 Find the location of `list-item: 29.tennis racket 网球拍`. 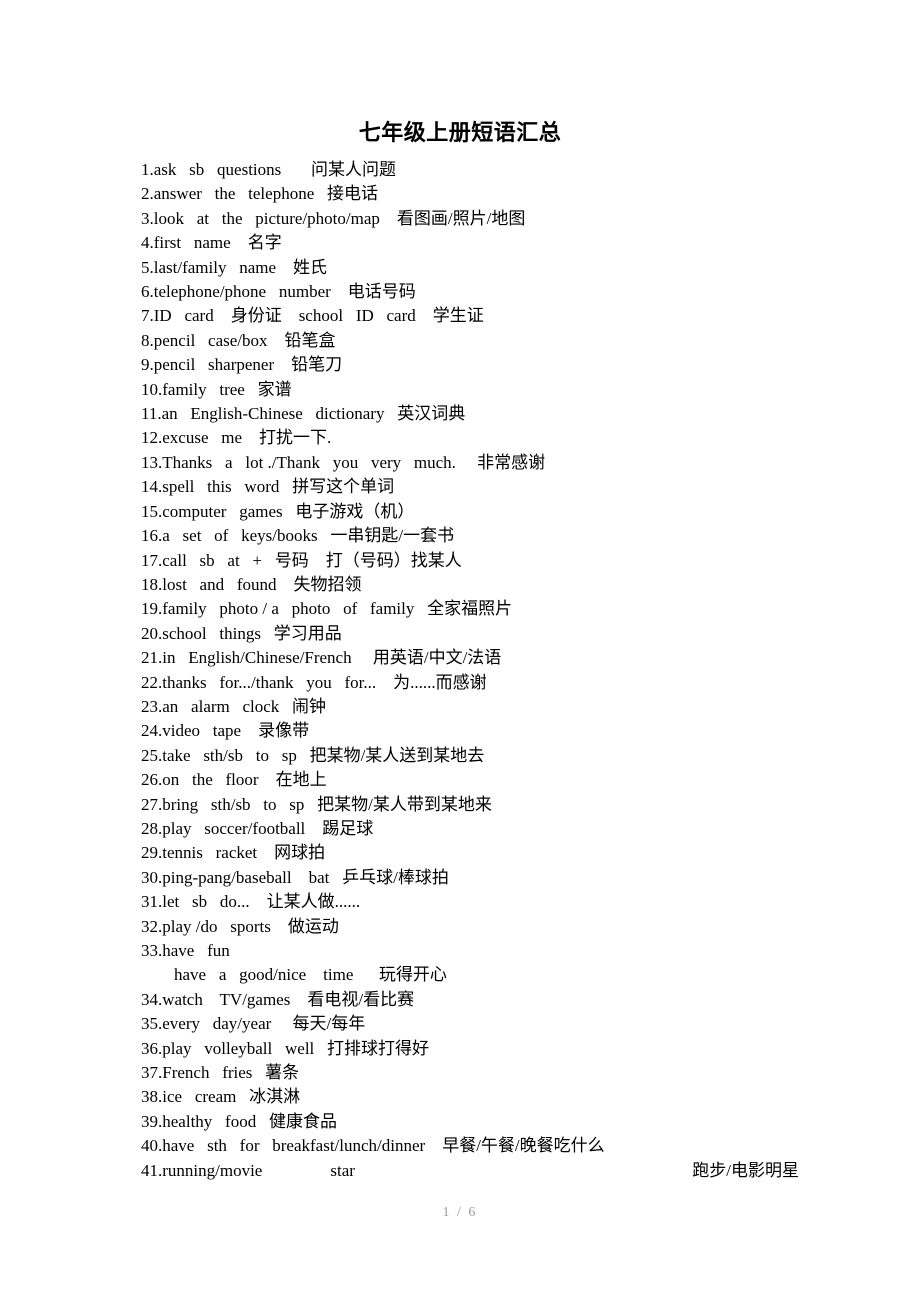

list-item: 29.tennis racket 网球拍 is located at coordinates (233, 853).